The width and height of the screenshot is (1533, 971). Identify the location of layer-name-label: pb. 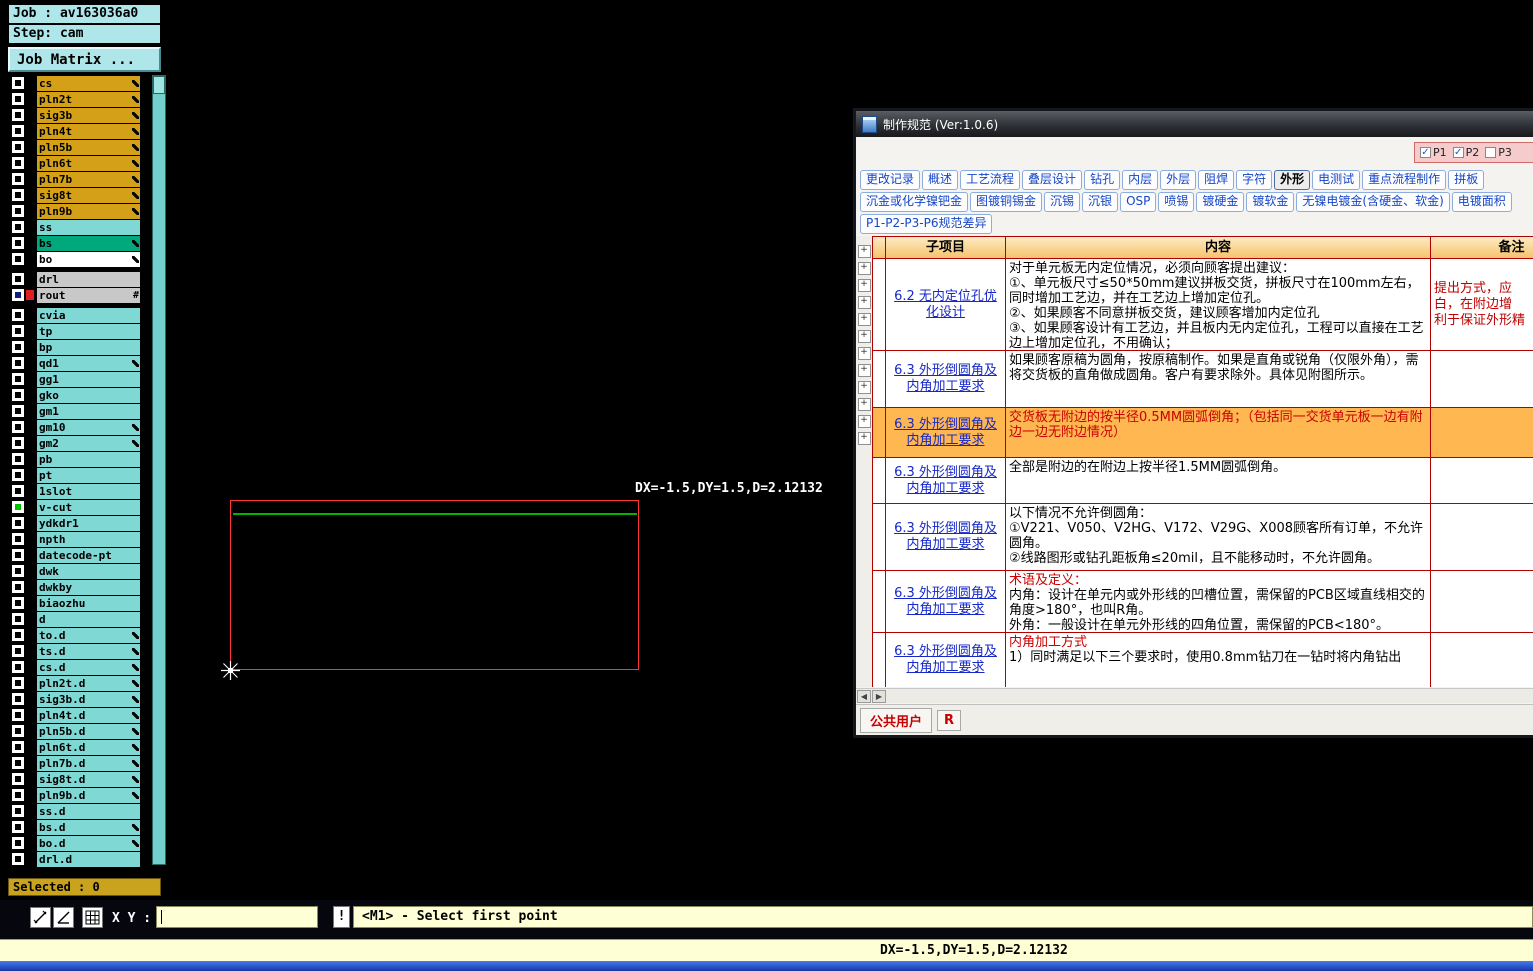
(88, 459).